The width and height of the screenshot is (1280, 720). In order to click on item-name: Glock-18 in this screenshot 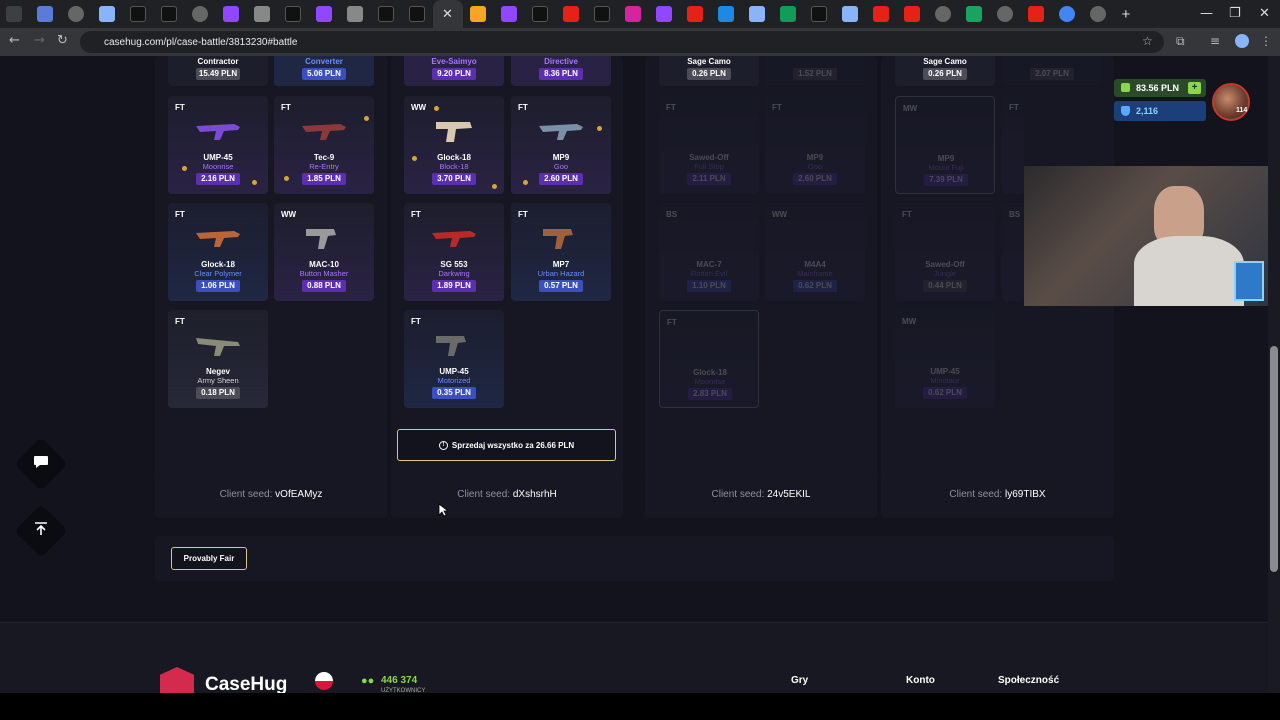, I will do `click(710, 372)`.